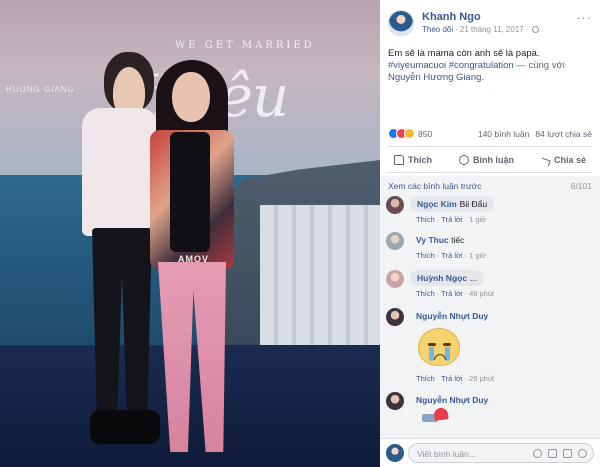  What do you see at coordinates (552, 453) in the screenshot?
I see `camera-icon` at bounding box center [552, 453].